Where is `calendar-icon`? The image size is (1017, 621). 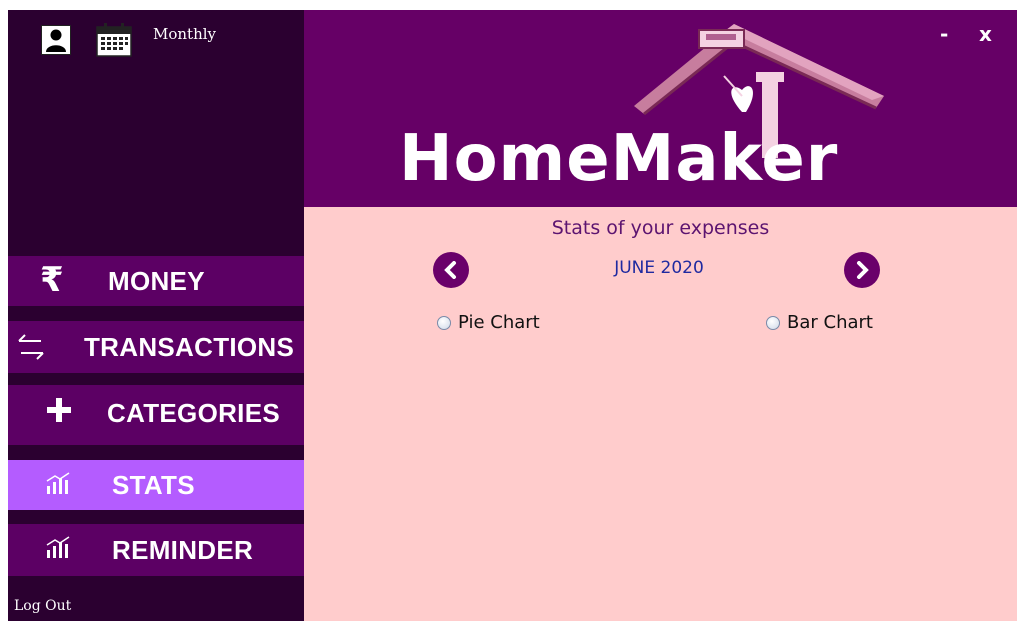
calendar-icon is located at coordinates (114, 40).